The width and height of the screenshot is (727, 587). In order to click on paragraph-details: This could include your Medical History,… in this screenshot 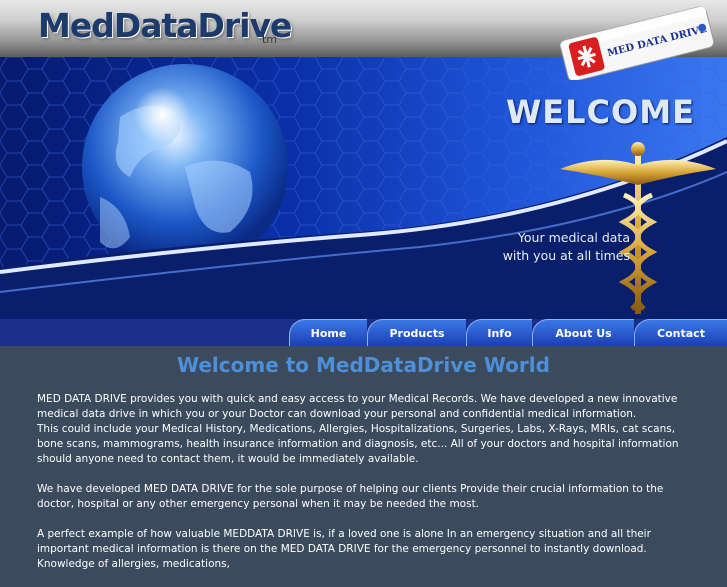, I will do `click(358, 444)`.